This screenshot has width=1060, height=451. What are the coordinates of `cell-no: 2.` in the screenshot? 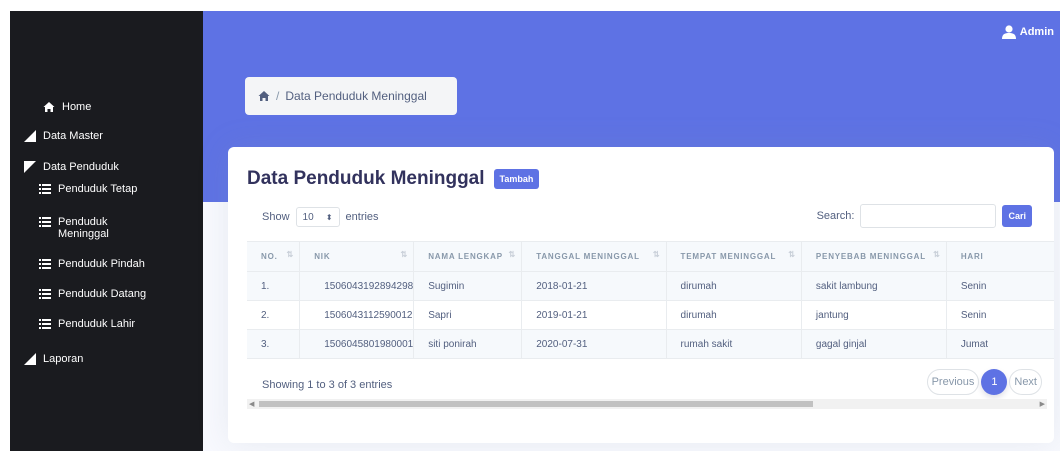 It's located at (273, 315).